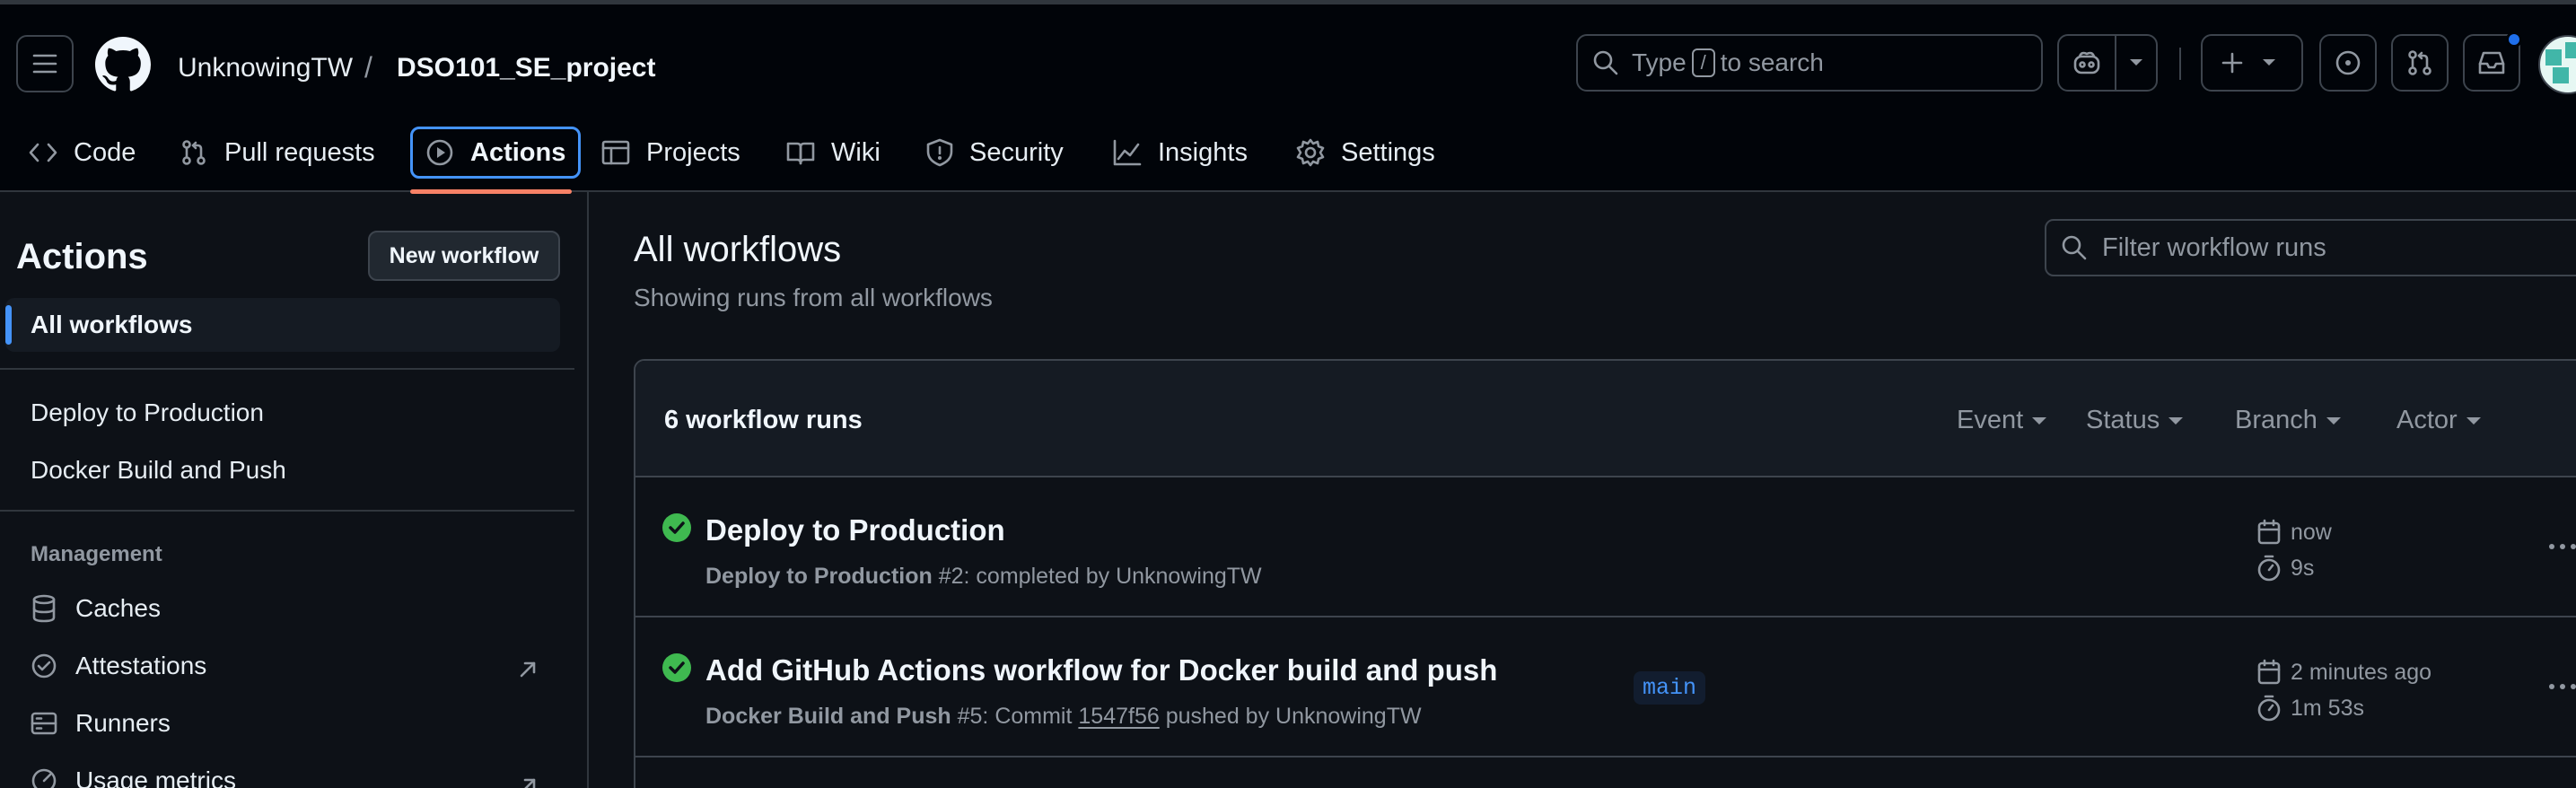 This screenshot has width=2576, height=788. What do you see at coordinates (855, 530) in the screenshot?
I see `run-title-link: Deploy to Production` at bounding box center [855, 530].